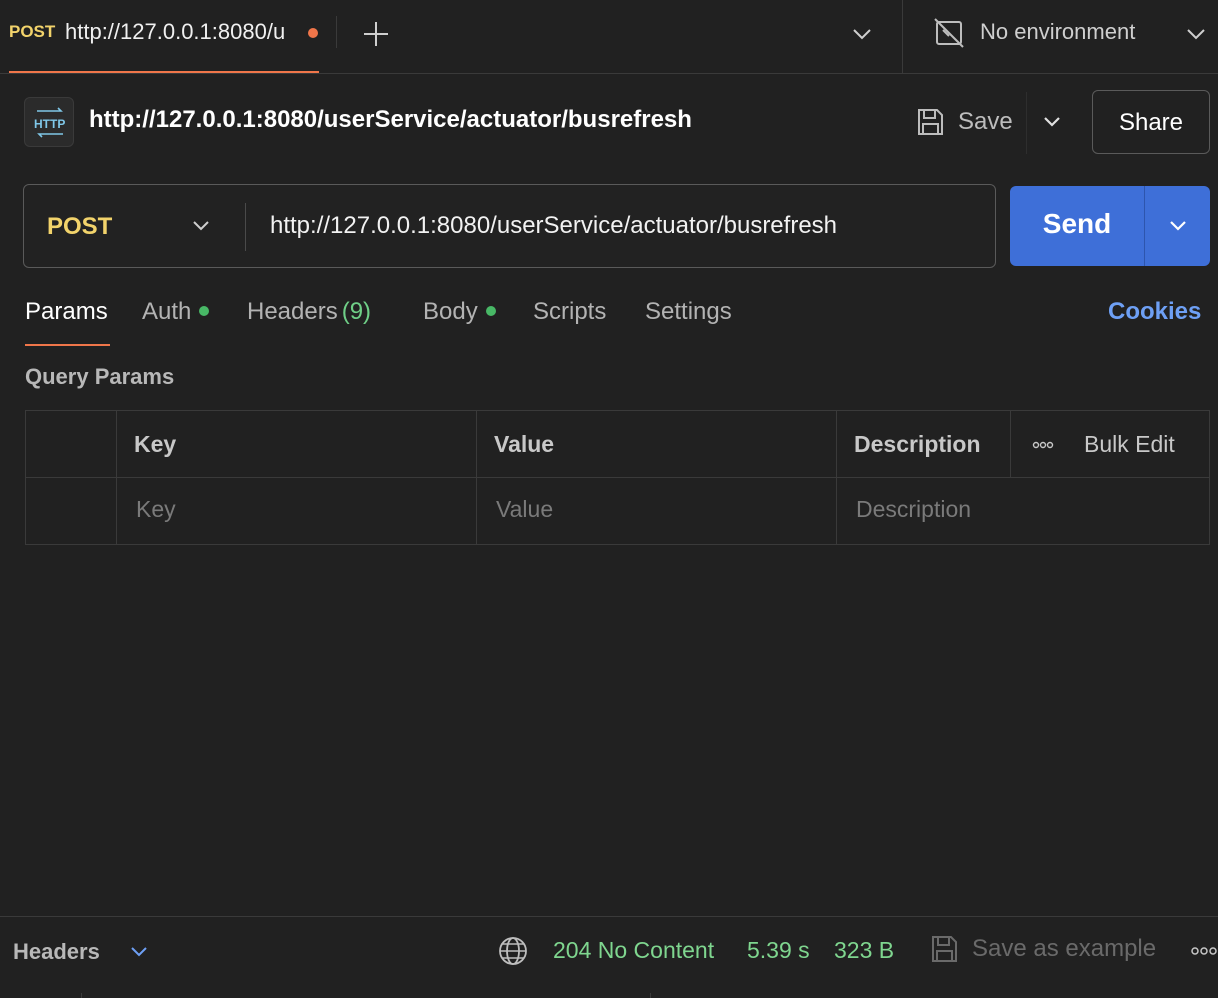 The height and width of the screenshot is (998, 1218). I want to click on tab-scripts: Scripts, so click(569, 312).